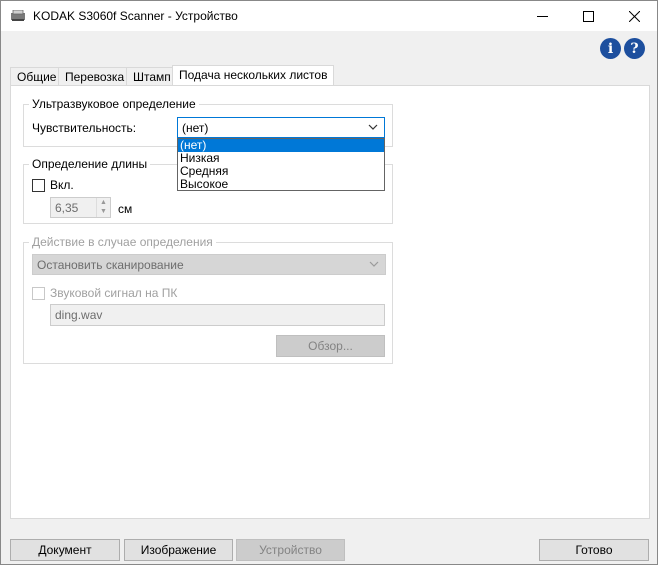 The image size is (658, 565). What do you see at coordinates (114, 293) in the screenshot?
I see `sound-label: Звуковой сигнал на ПК` at bounding box center [114, 293].